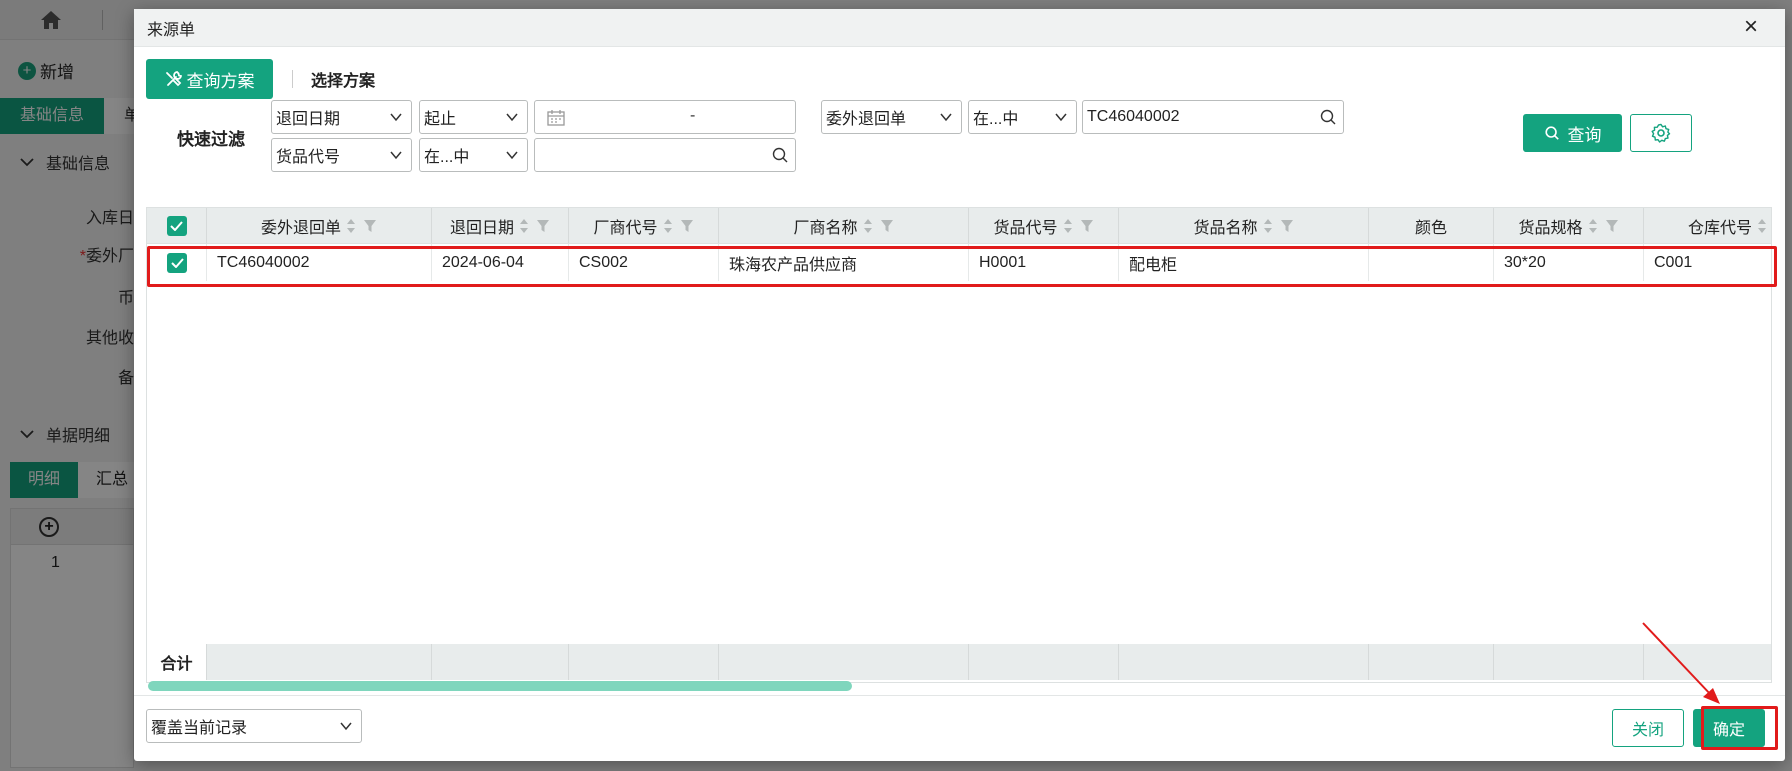  What do you see at coordinates (1244, 262) in the screenshot?
I see `cell-item-name: 配电柜` at bounding box center [1244, 262].